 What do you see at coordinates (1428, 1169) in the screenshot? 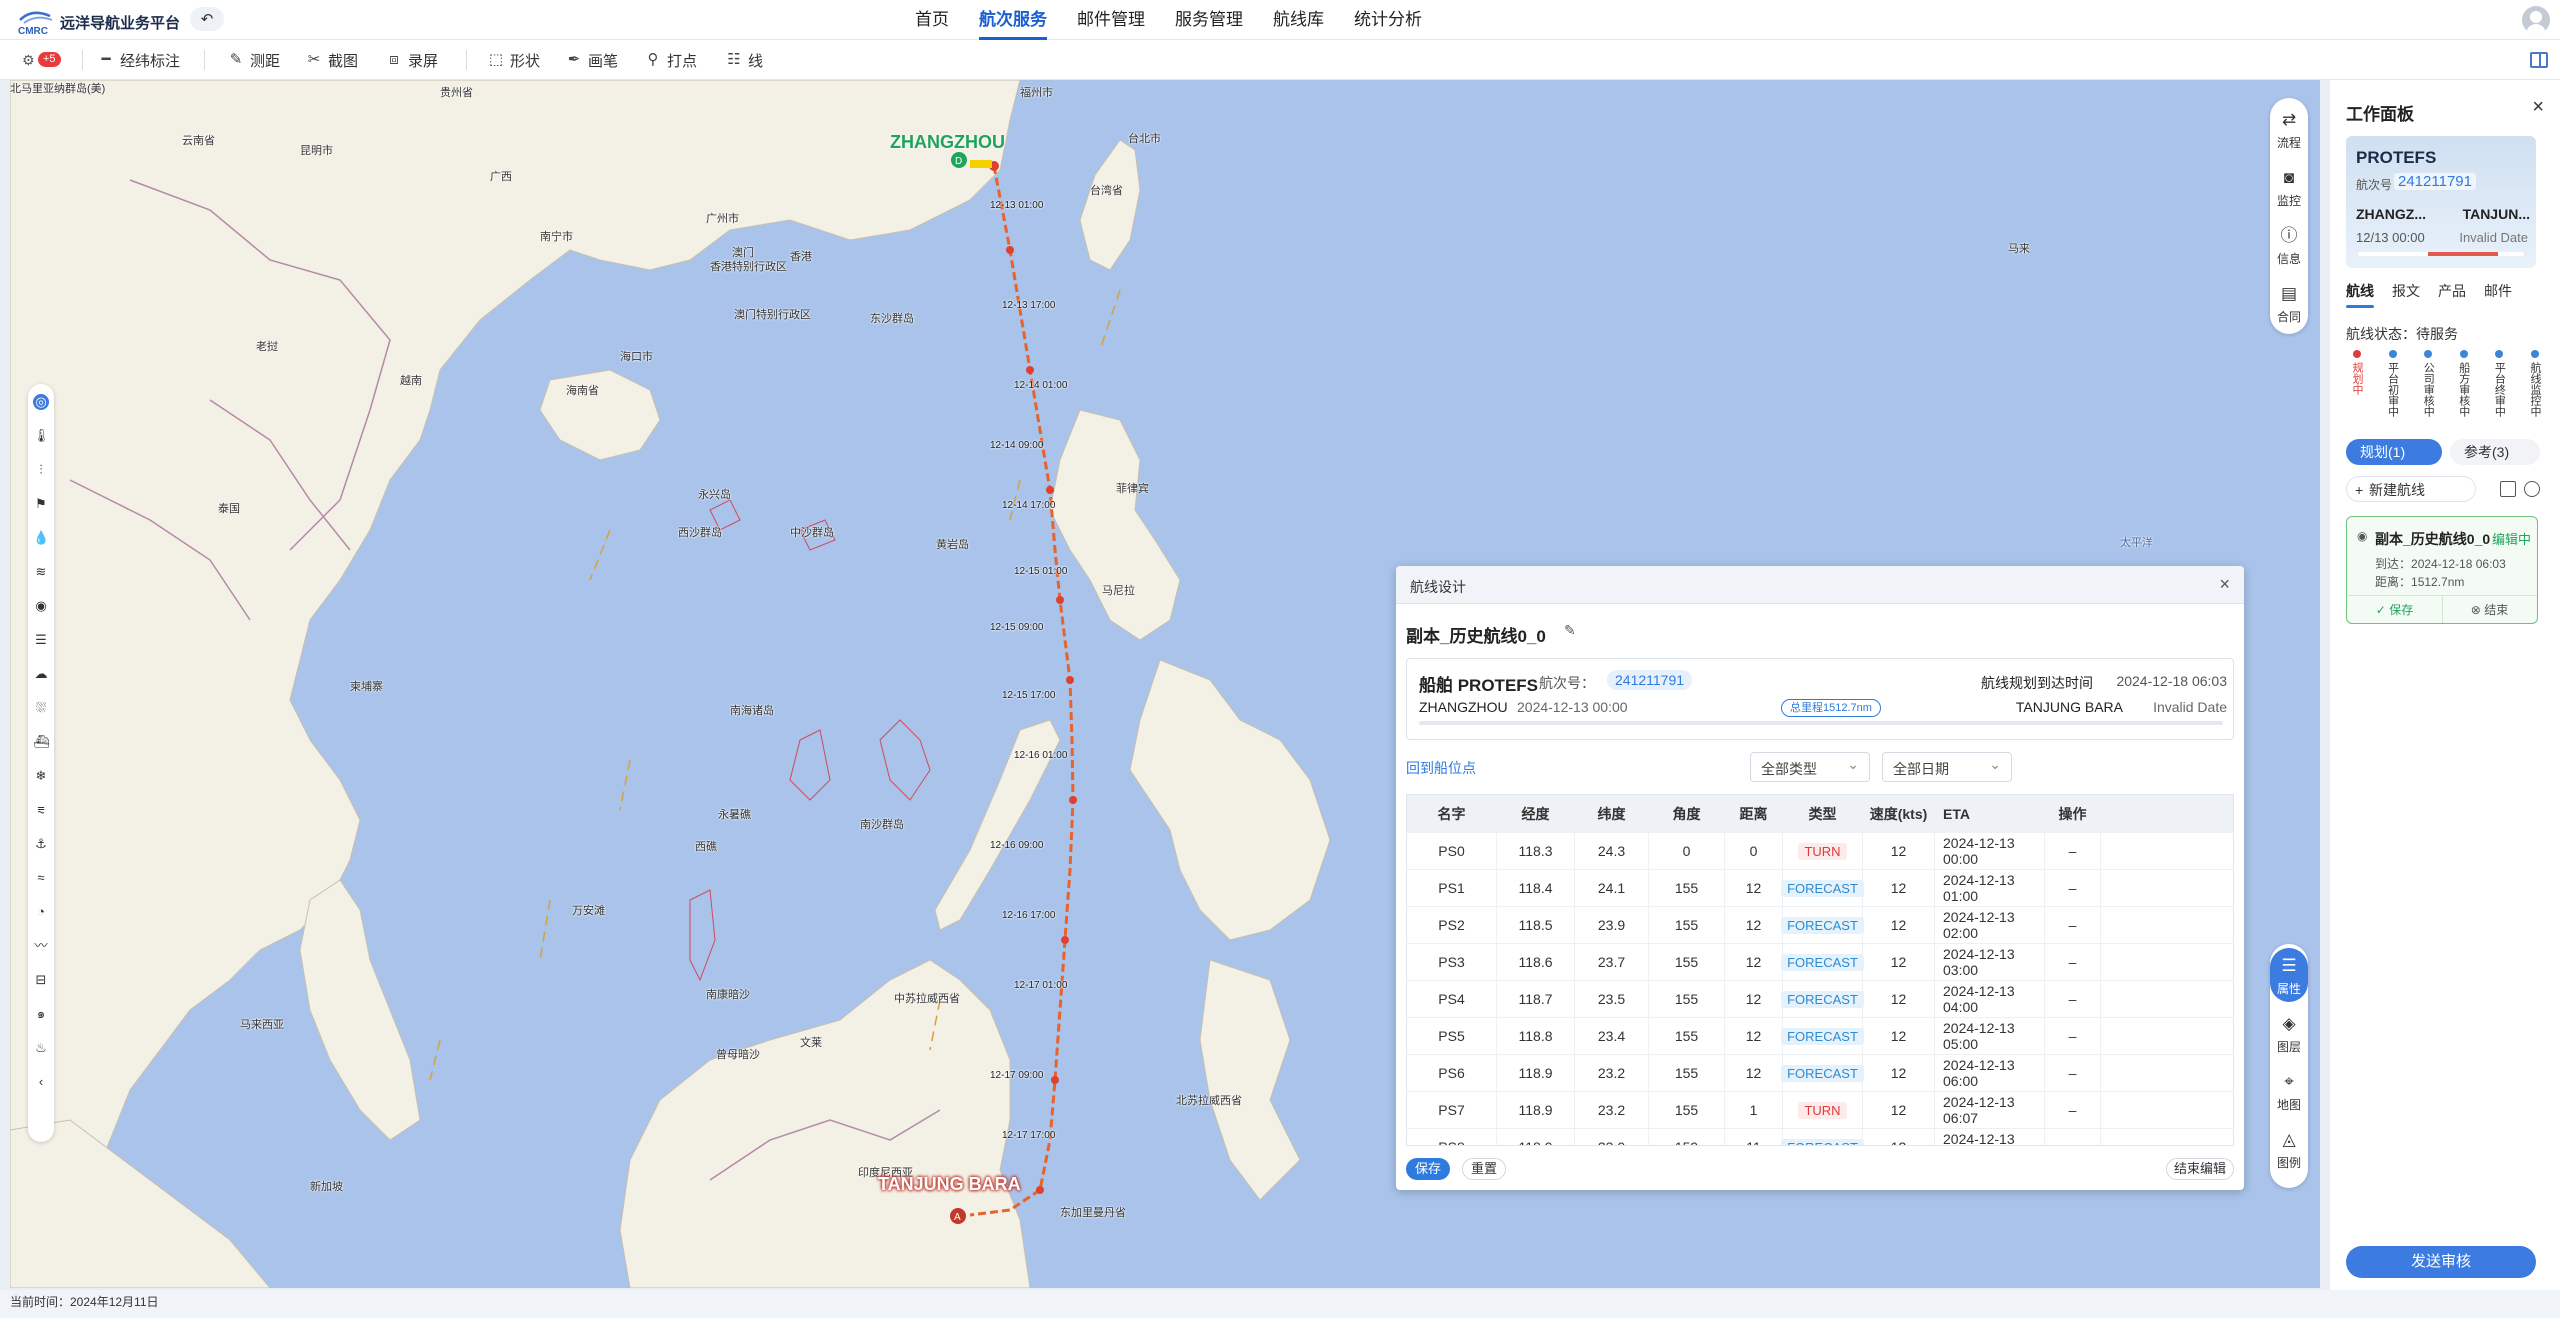
I see `save-button: 保存` at bounding box center [1428, 1169].